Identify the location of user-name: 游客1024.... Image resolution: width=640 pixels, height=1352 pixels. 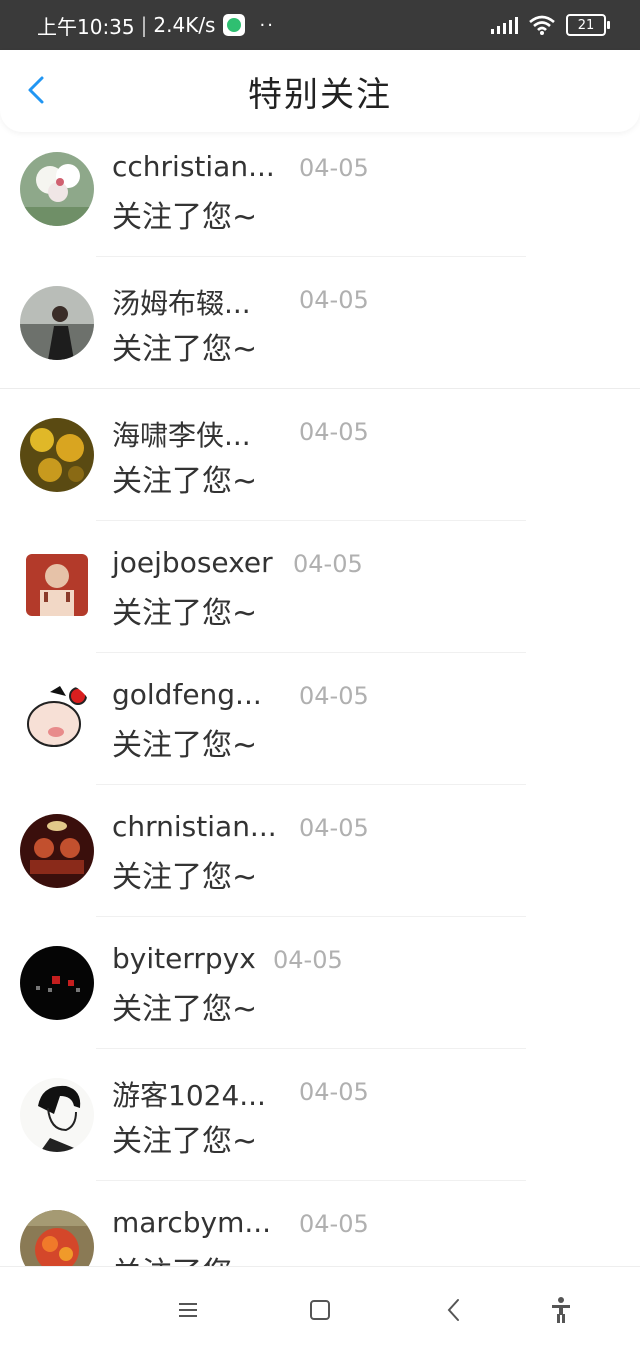
(189, 1094).